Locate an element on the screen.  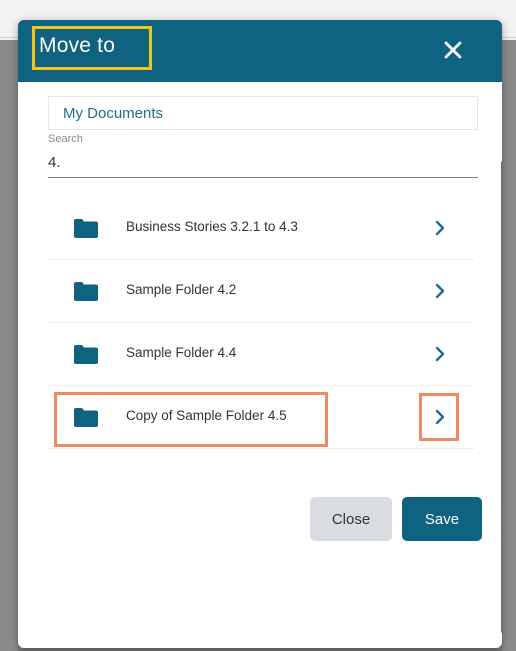
dialog-scrollbar is located at coordinates (501, 397).